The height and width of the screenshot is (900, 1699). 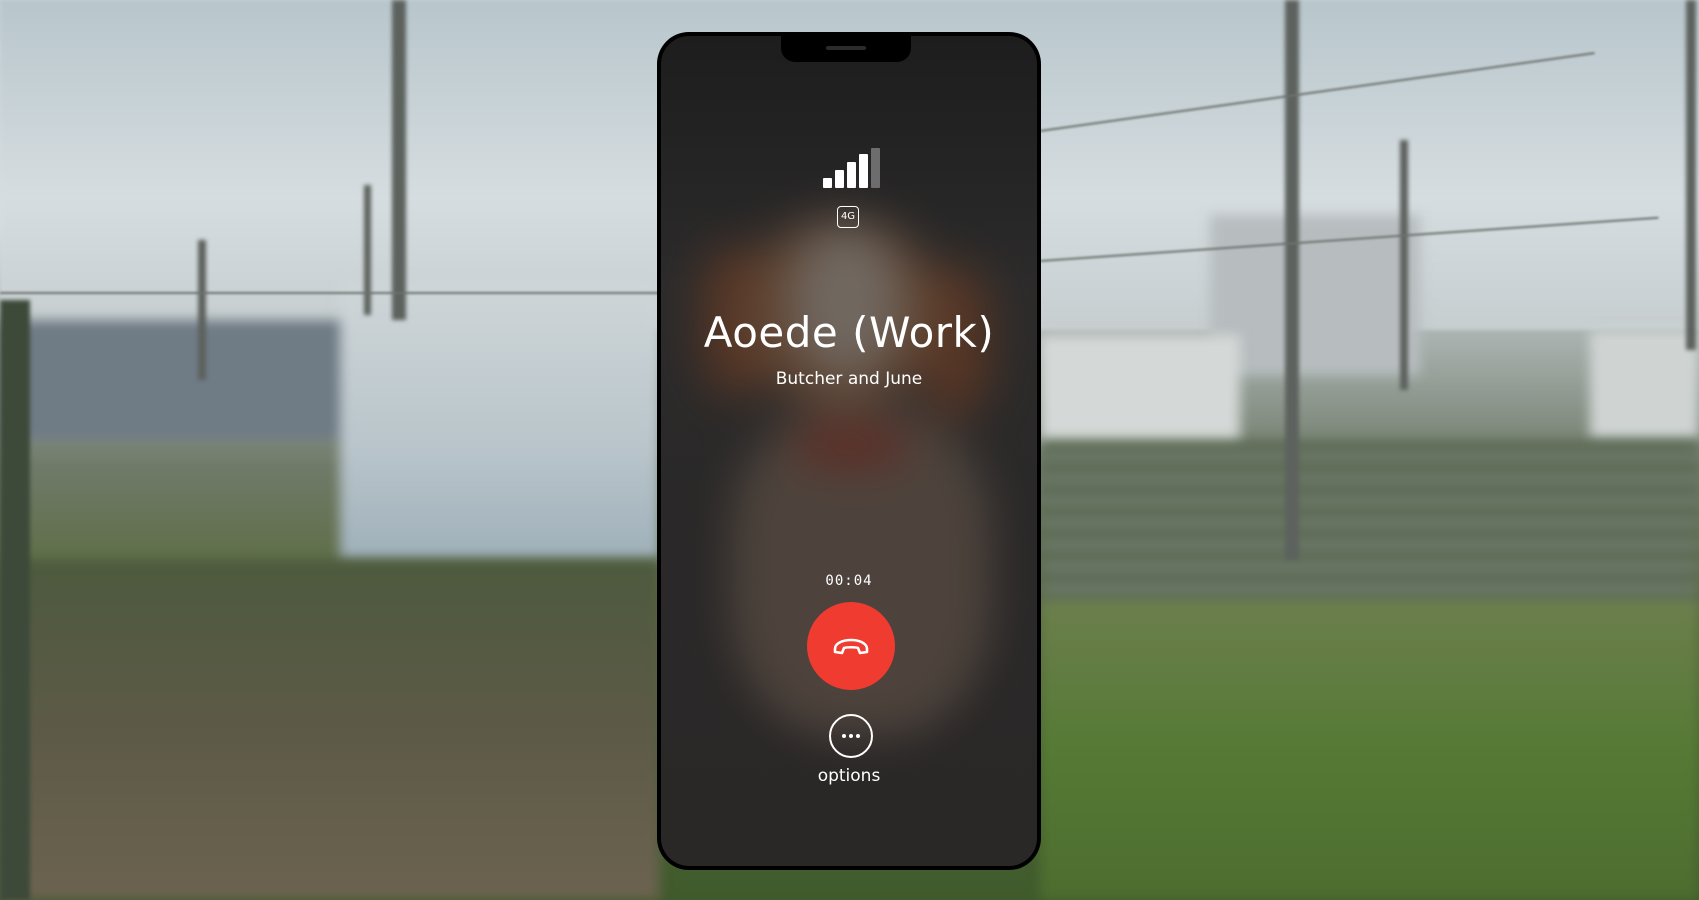 What do you see at coordinates (1140, 390) in the screenshot?
I see `background-shed` at bounding box center [1140, 390].